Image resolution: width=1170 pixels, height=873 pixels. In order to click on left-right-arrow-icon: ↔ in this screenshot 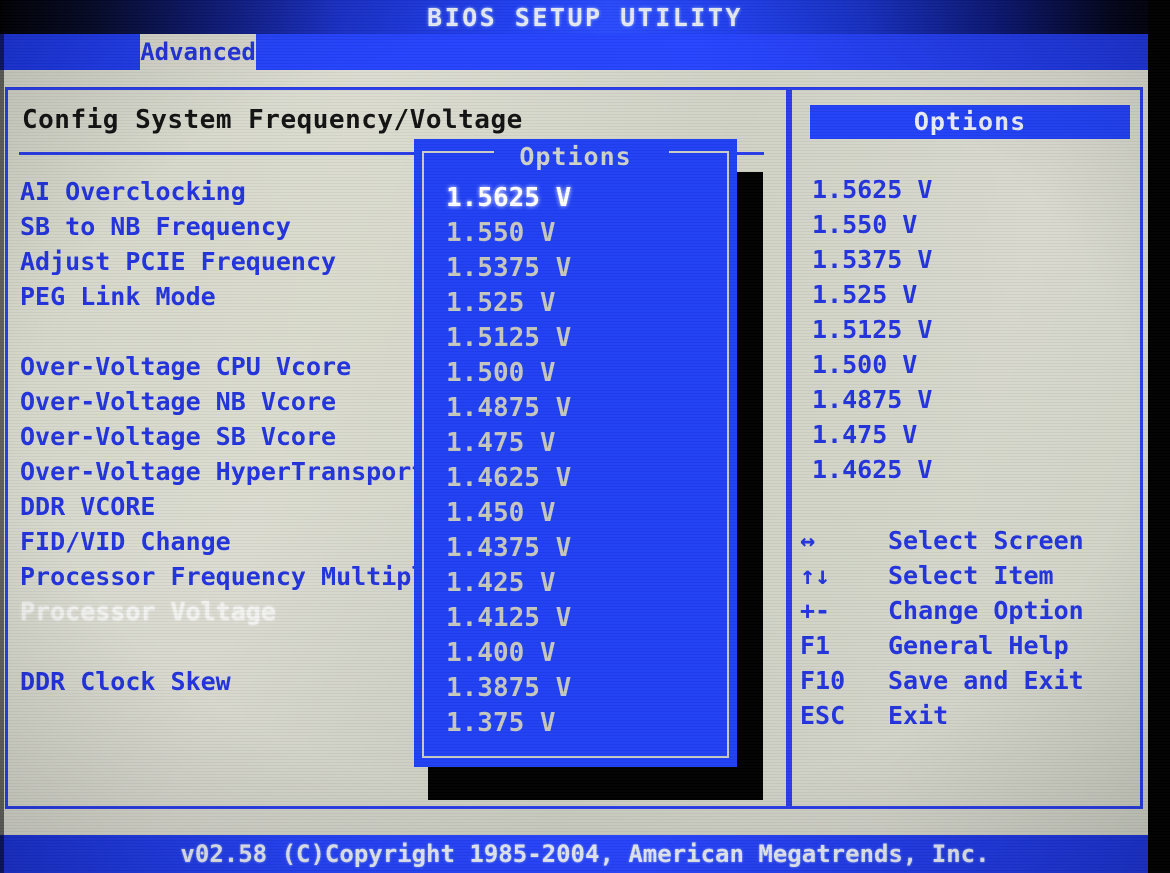, I will do `click(808, 540)`.